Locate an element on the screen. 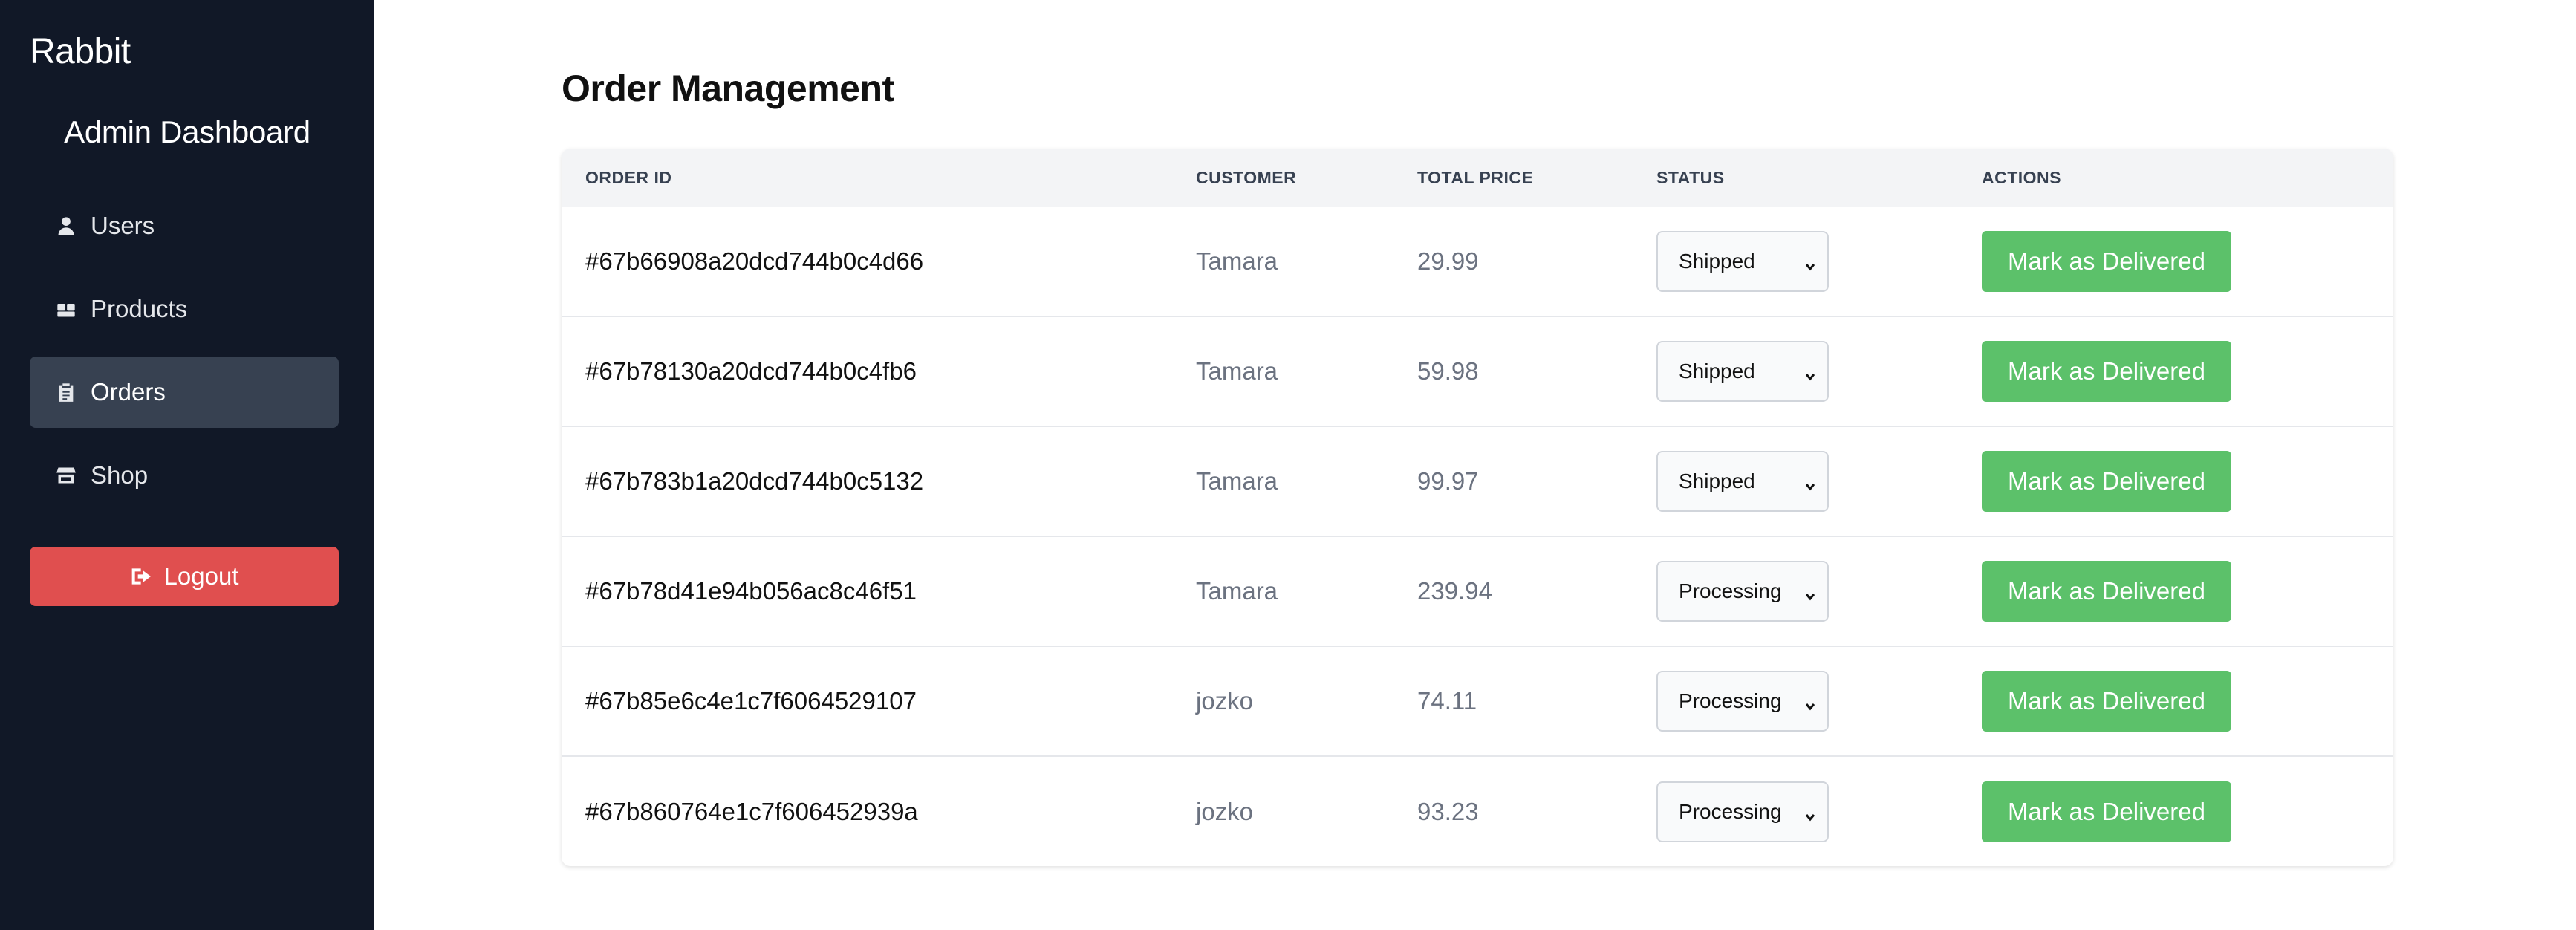 The image size is (2576, 930). sign-out-icon is located at coordinates (142, 576).